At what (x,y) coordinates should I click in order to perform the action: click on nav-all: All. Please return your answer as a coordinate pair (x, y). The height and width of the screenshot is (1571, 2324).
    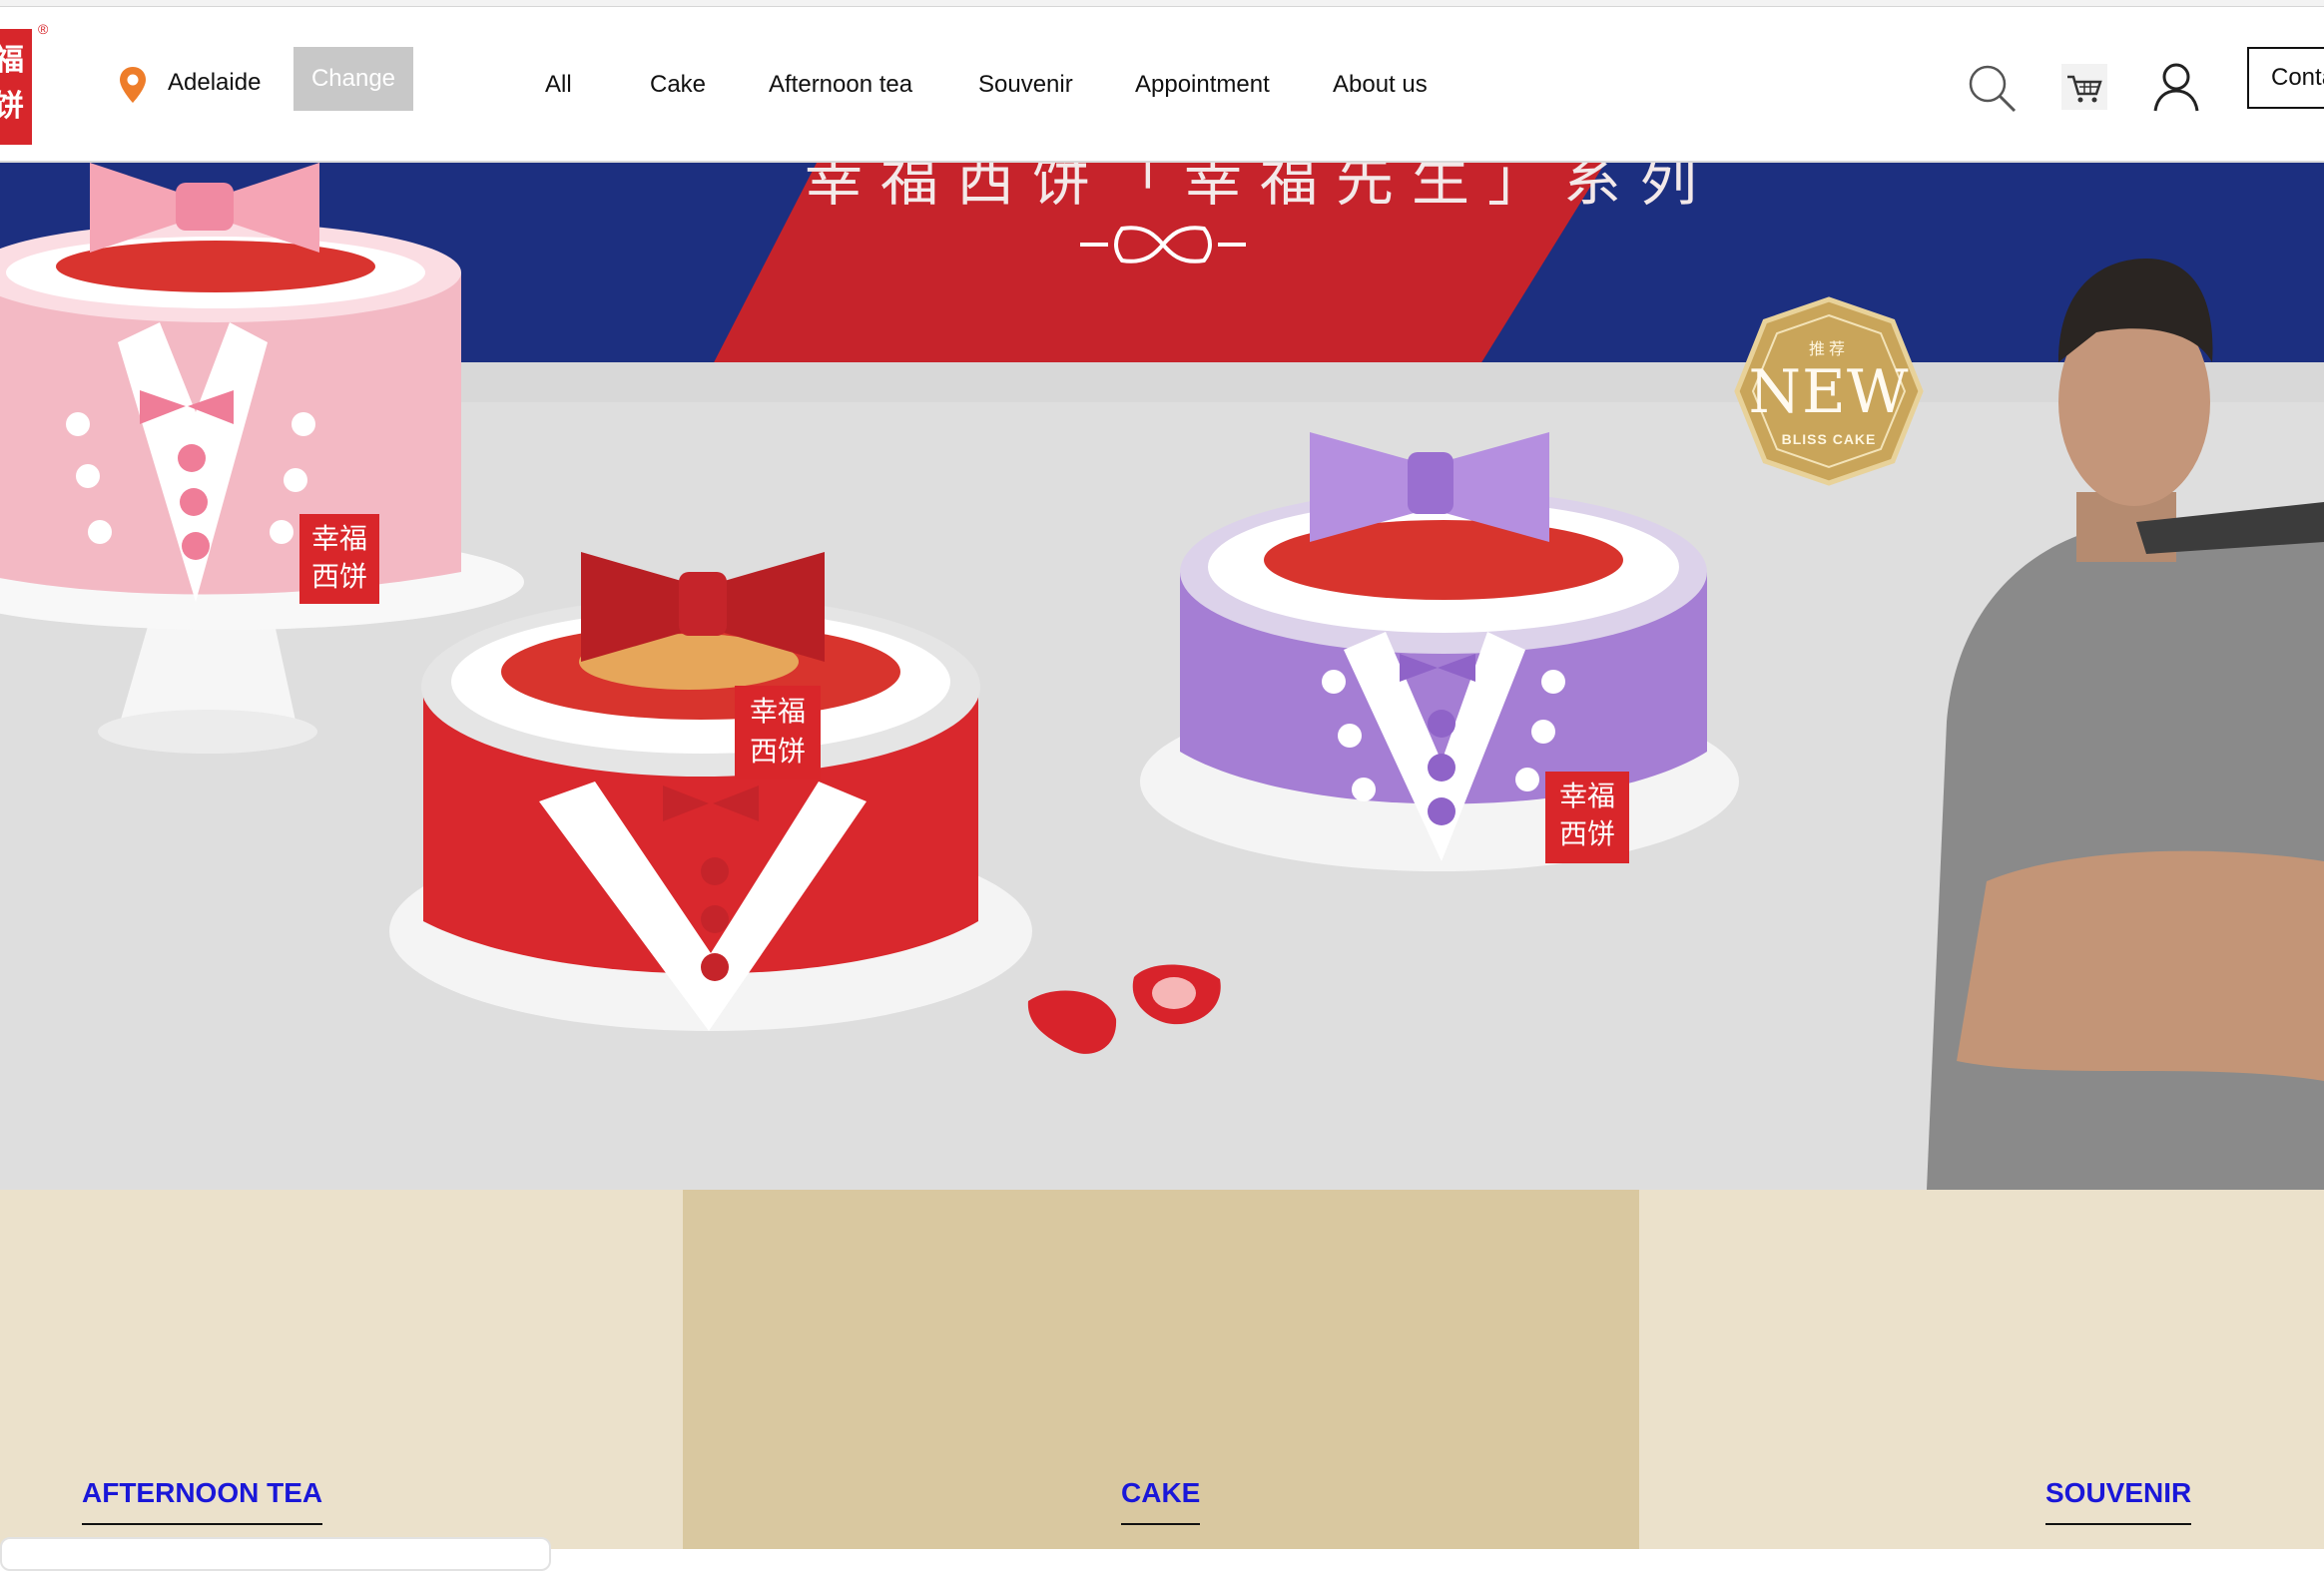
    Looking at the image, I should click on (559, 85).